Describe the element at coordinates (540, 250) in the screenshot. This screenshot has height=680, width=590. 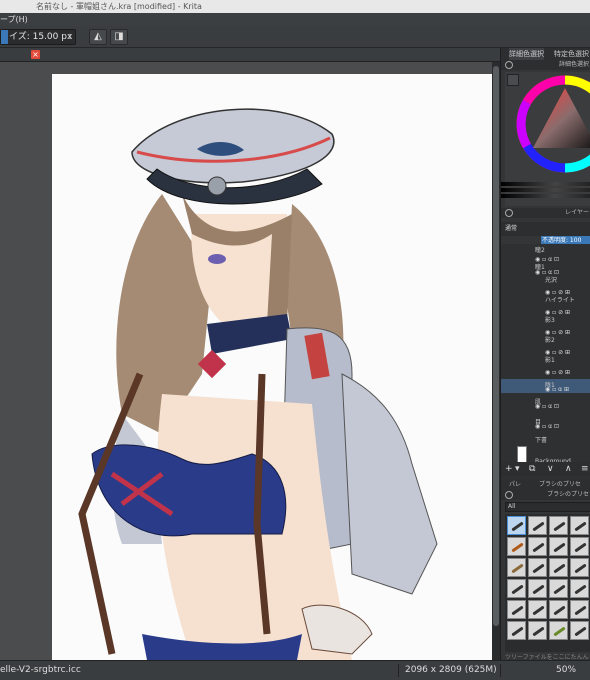
I see `layer-name: 瞳2` at that location.